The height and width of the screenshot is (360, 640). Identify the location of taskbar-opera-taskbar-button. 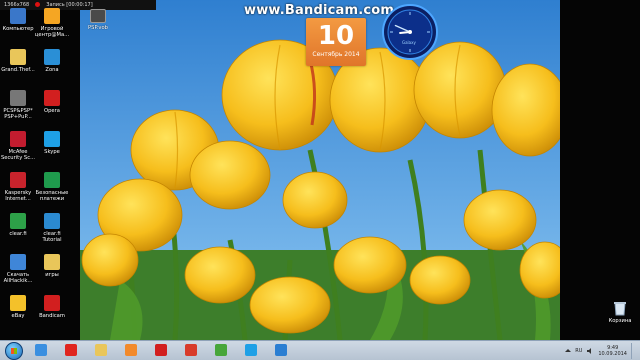
(161, 350).